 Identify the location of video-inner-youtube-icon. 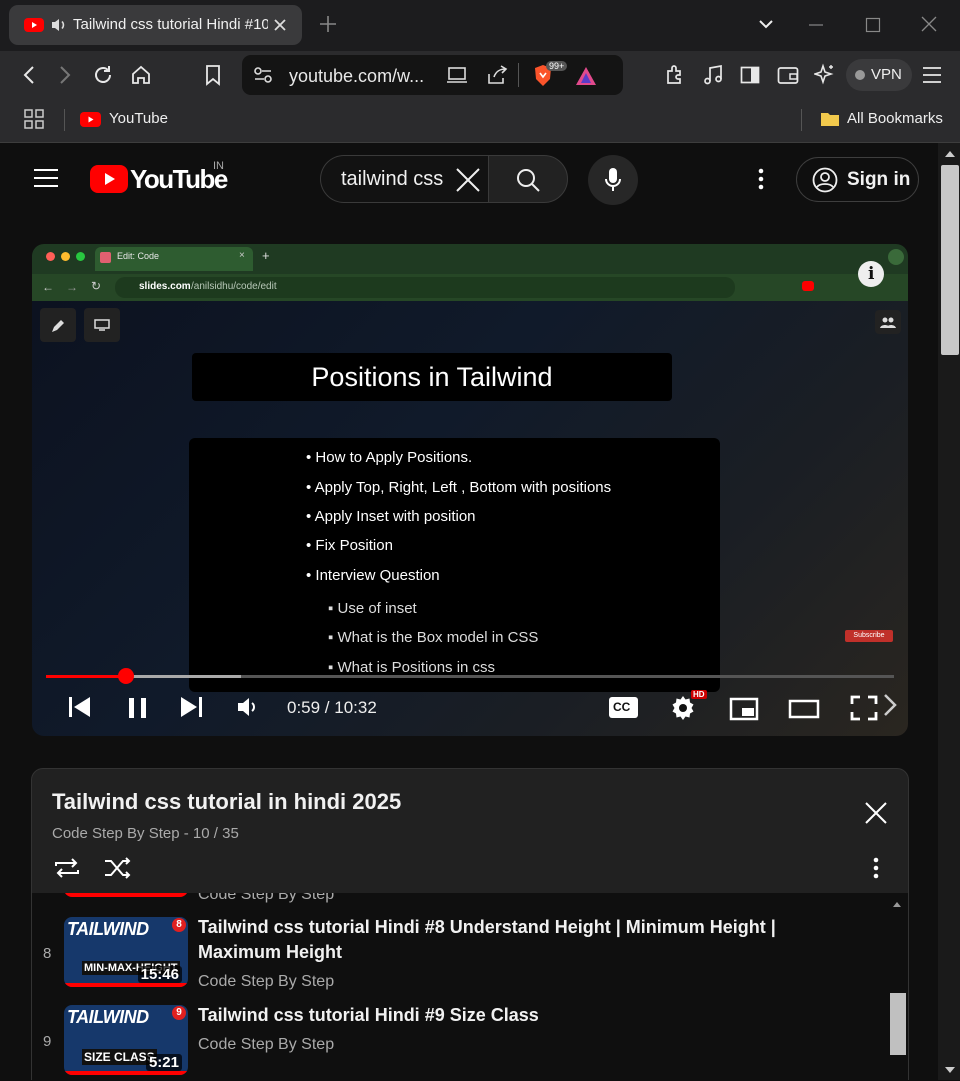
(808, 286).